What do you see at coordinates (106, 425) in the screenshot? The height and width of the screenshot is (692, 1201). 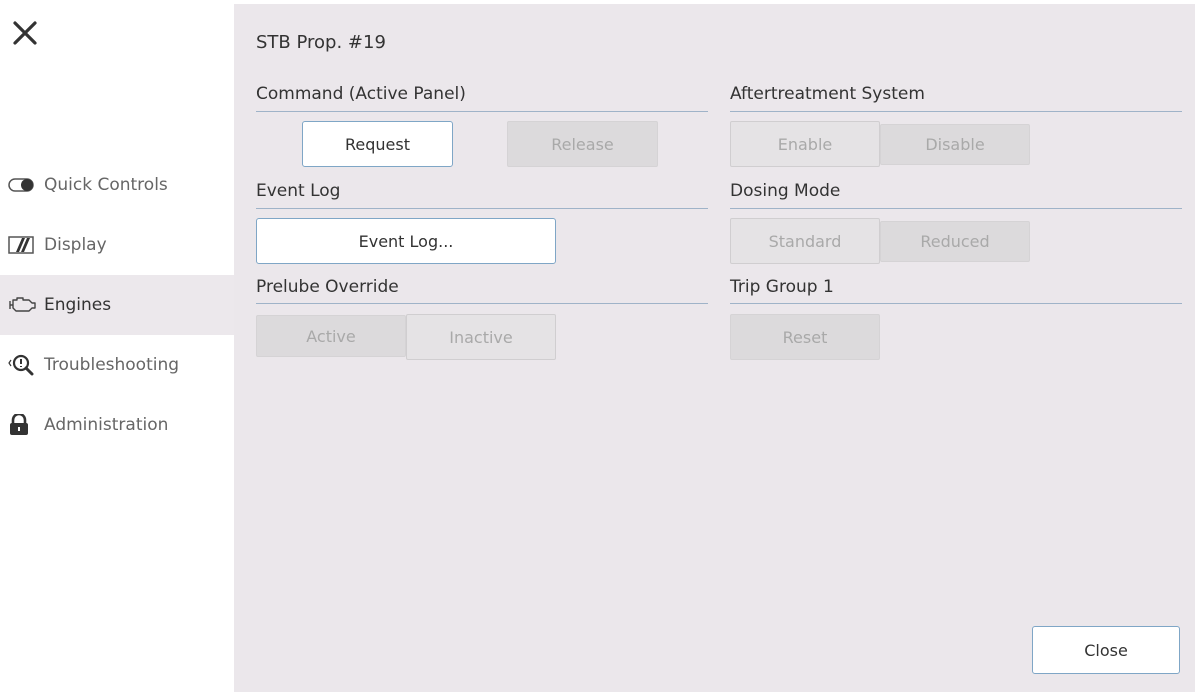 I see `sidebar-item-label: Administration` at bounding box center [106, 425].